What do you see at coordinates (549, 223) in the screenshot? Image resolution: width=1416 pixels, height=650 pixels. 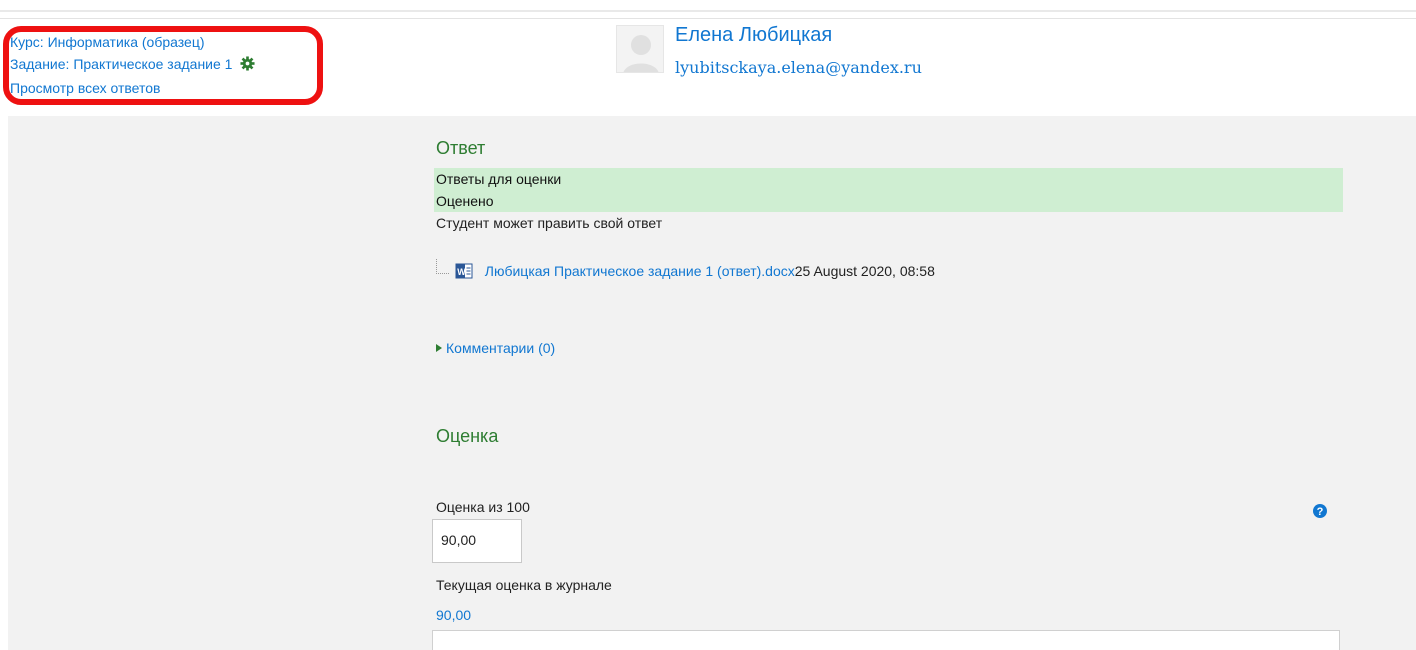 I see `edit-status: Студент может править свой ответ` at bounding box center [549, 223].